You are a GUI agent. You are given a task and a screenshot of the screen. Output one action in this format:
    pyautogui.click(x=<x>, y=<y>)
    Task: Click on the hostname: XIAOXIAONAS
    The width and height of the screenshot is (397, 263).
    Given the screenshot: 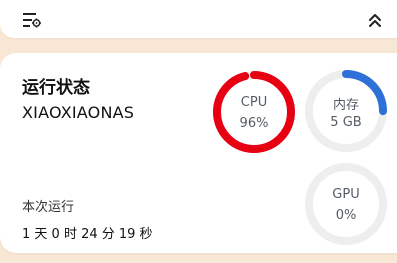 What is the action you would take?
    pyautogui.click(x=78, y=112)
    